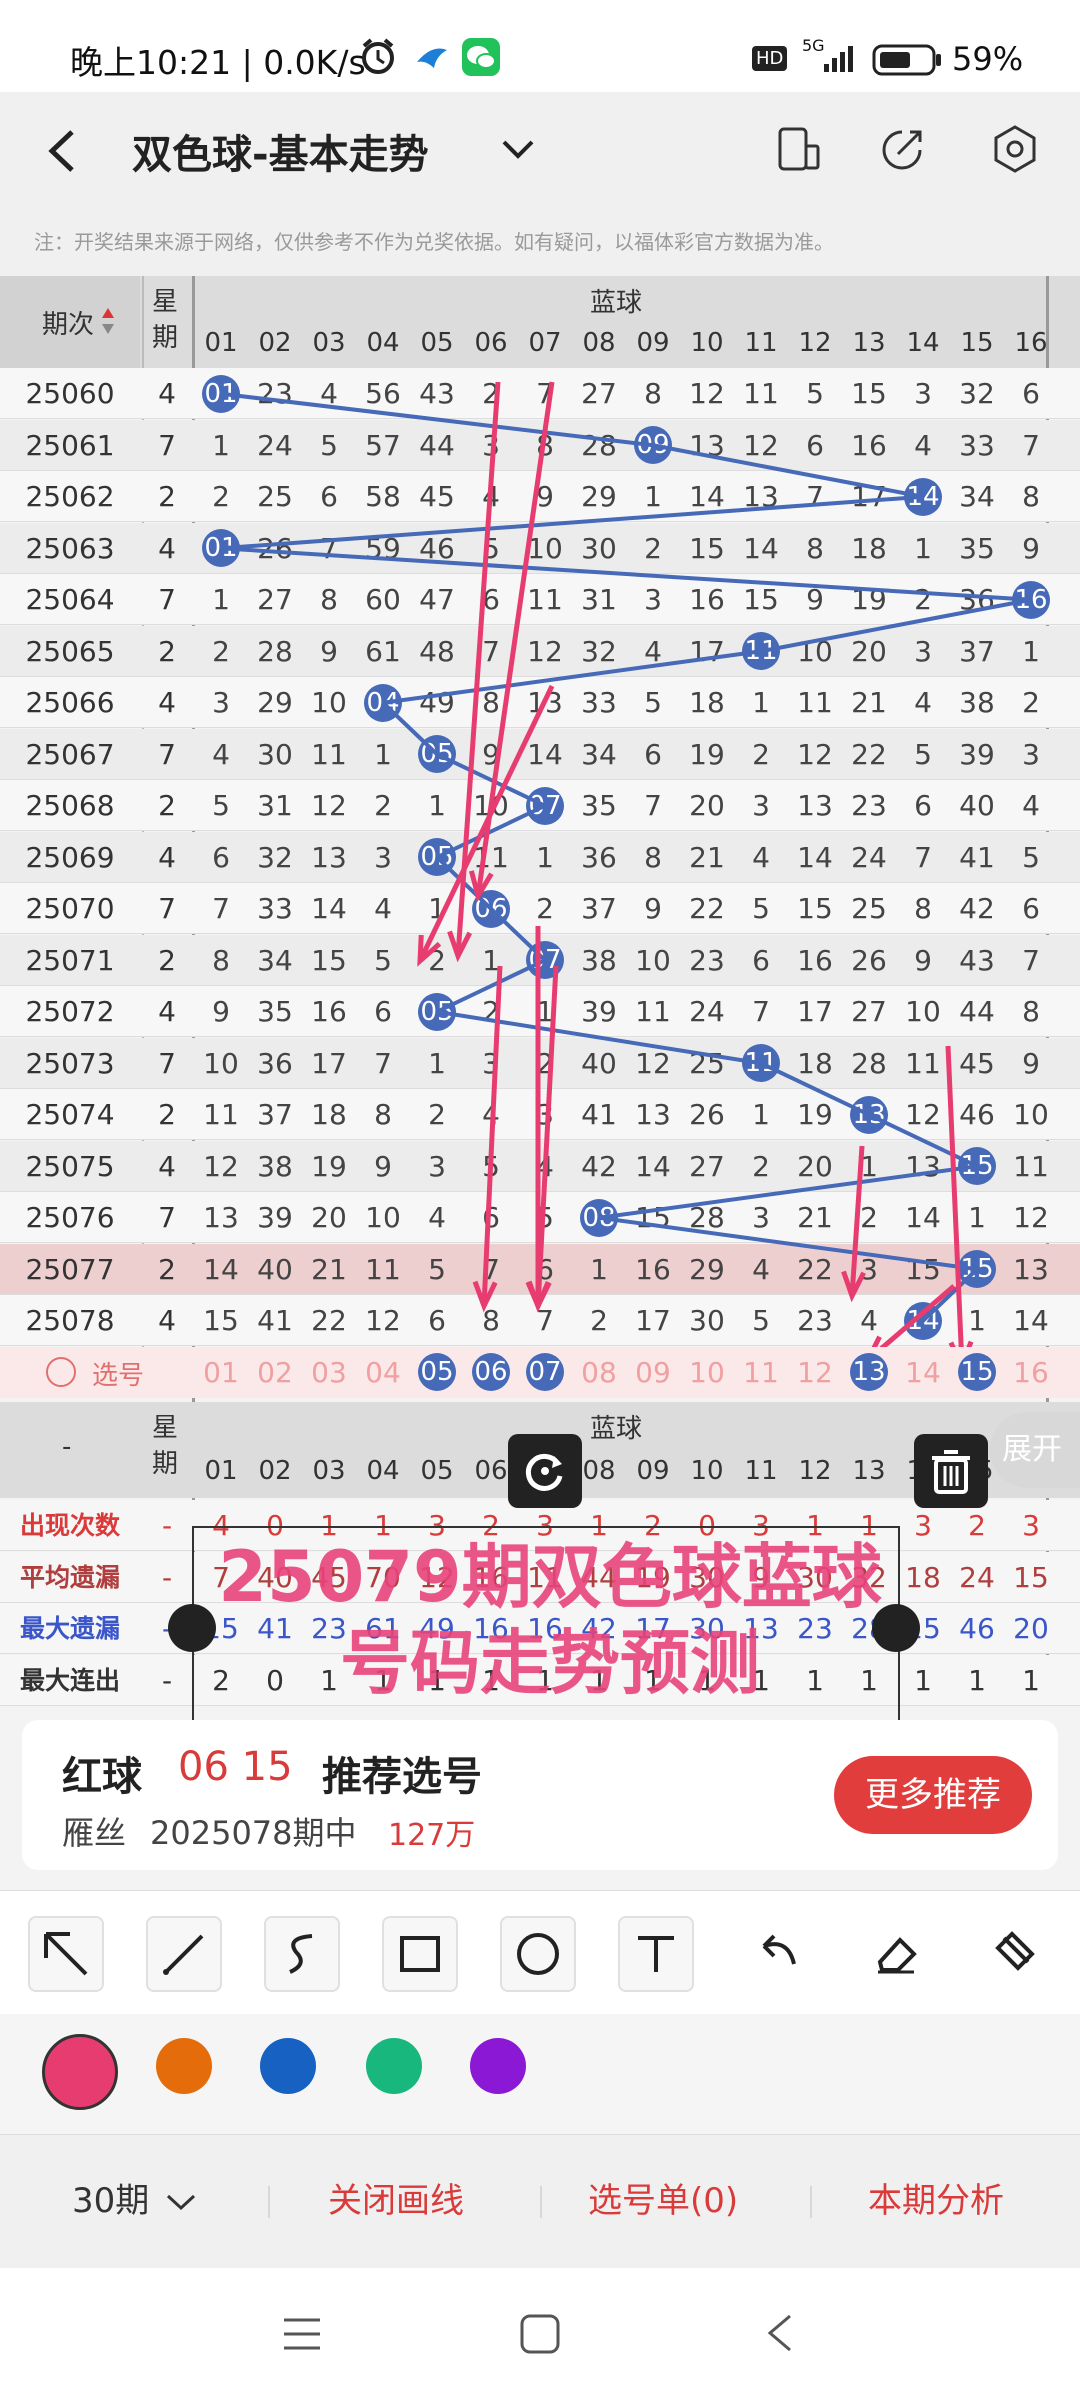 Image resolution: width=1080 pixels, height=2400 pixels. Describe the element at coordinates (275, 1471) in the screenshot. I see `number-column-header: 02` at that location.